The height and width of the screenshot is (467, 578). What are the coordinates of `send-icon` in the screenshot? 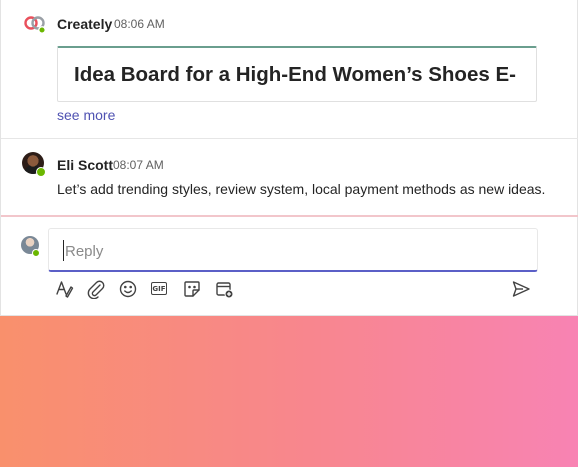 It's located at (522, 289).